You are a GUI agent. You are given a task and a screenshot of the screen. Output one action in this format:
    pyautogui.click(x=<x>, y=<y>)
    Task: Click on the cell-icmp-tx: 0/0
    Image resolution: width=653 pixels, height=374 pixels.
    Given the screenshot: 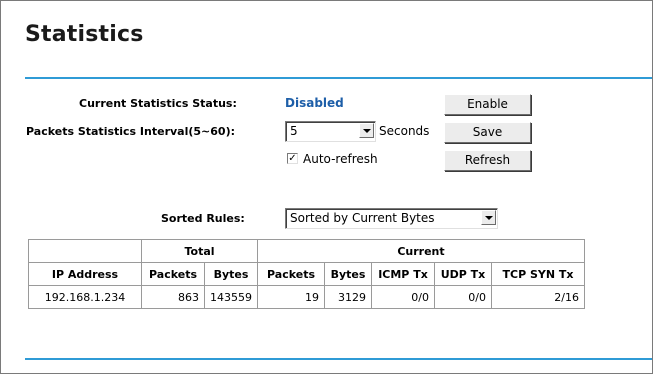 What is the action you would take?
    pyautogui.click(x=403, y=297)
    